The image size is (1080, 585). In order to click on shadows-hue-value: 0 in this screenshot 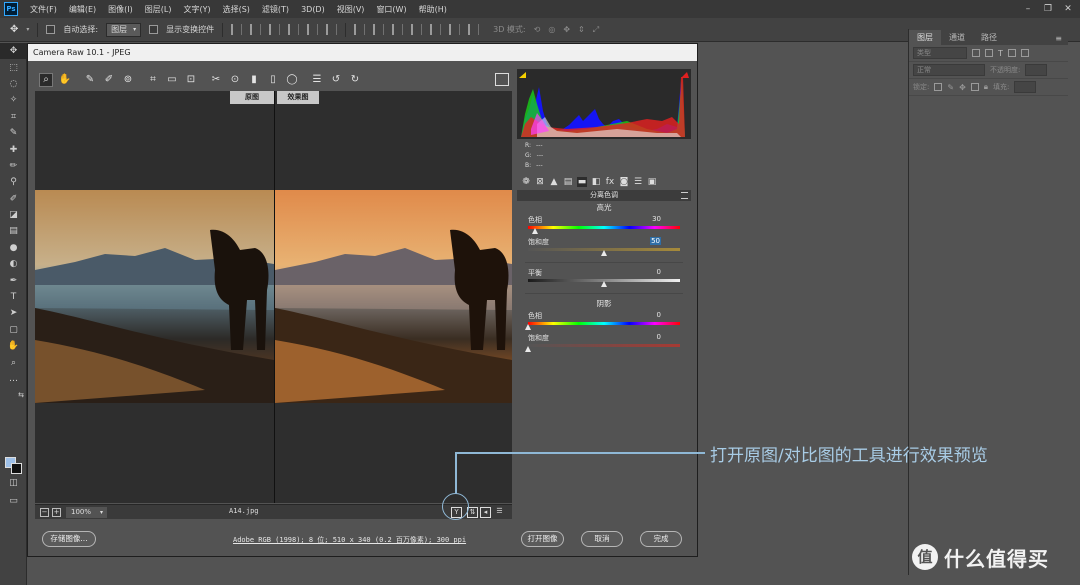, I will do `click(659, 315)`.